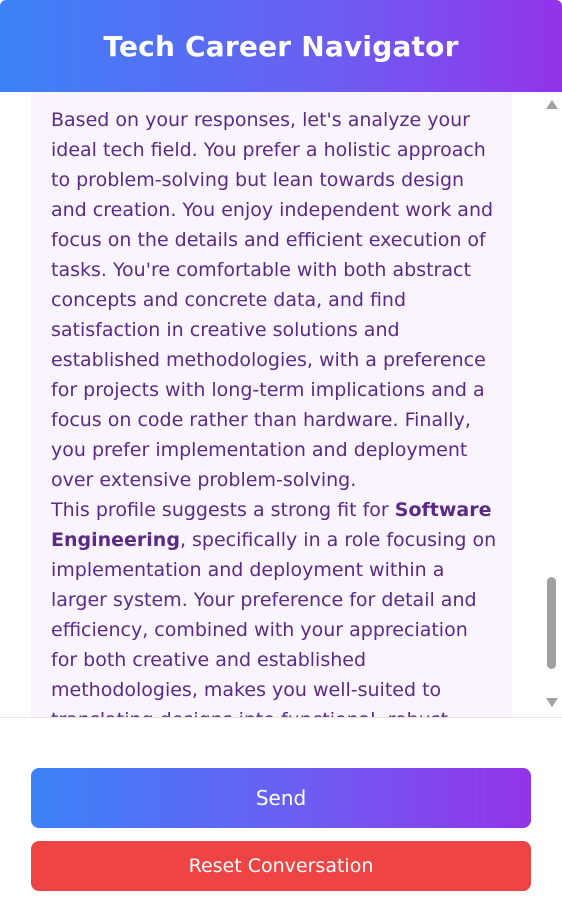 The width and height of the screenshot is (562, 914). What do you see at coordinates (281, 866) in the screenshot?
I see `reset-conversation-button: Reset Conversation` at bounding box center [281, 866].